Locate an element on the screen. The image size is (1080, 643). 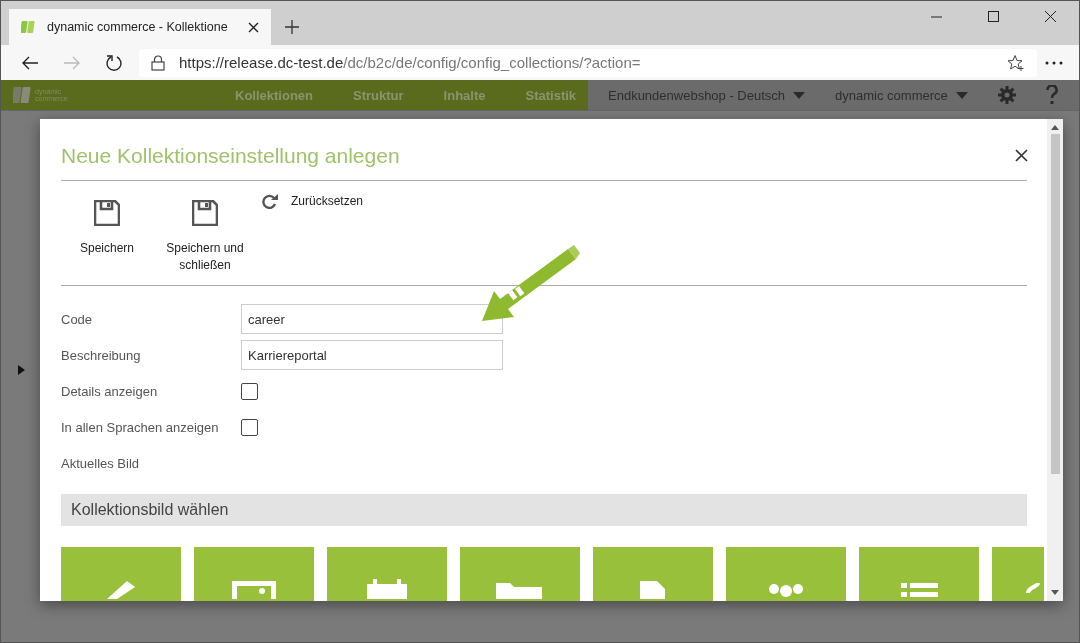
redo-icon is located at coordinates (270, 201).